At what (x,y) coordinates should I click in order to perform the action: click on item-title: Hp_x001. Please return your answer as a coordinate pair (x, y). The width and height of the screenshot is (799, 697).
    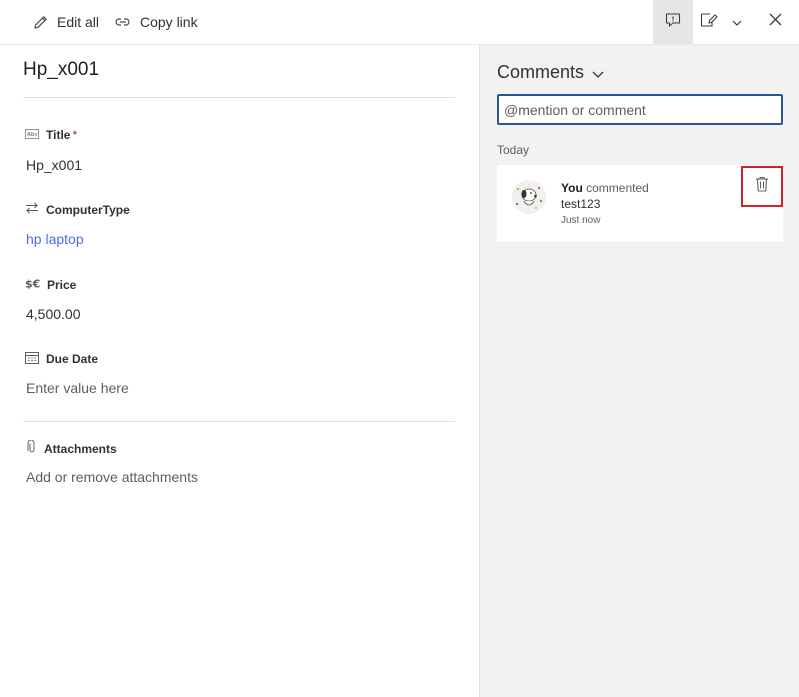
    Looking at the image, I should click on (61, 69).